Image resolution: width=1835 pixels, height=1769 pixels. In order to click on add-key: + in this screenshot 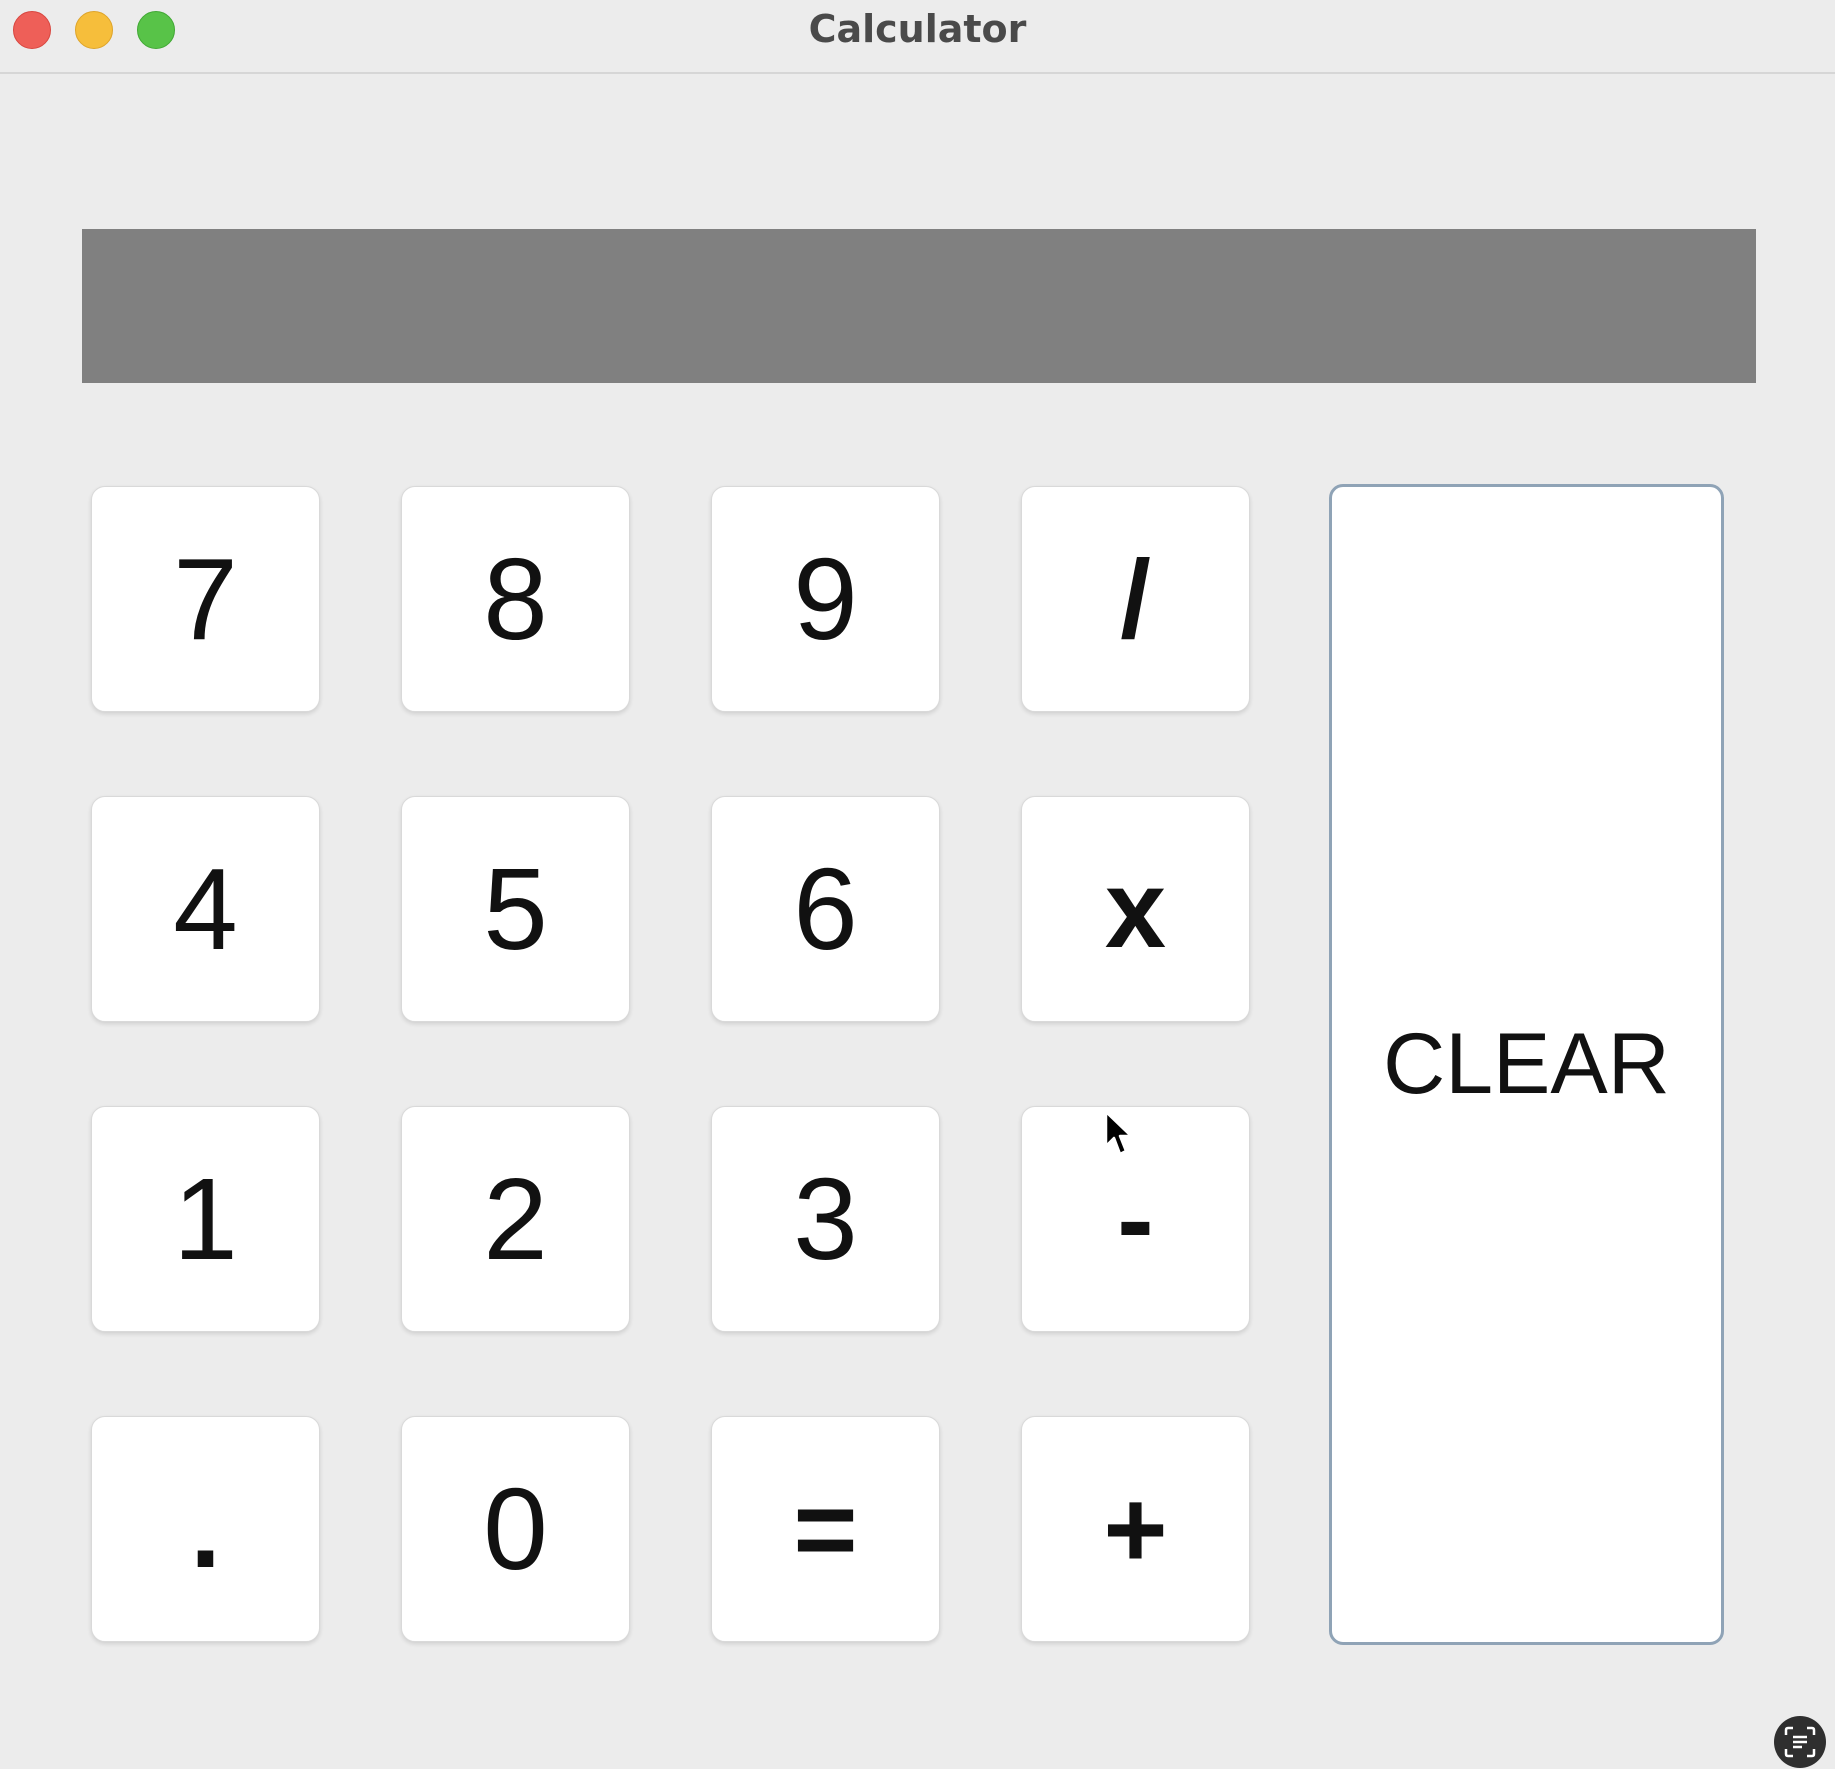, I will do `click(1135, 1529)`.